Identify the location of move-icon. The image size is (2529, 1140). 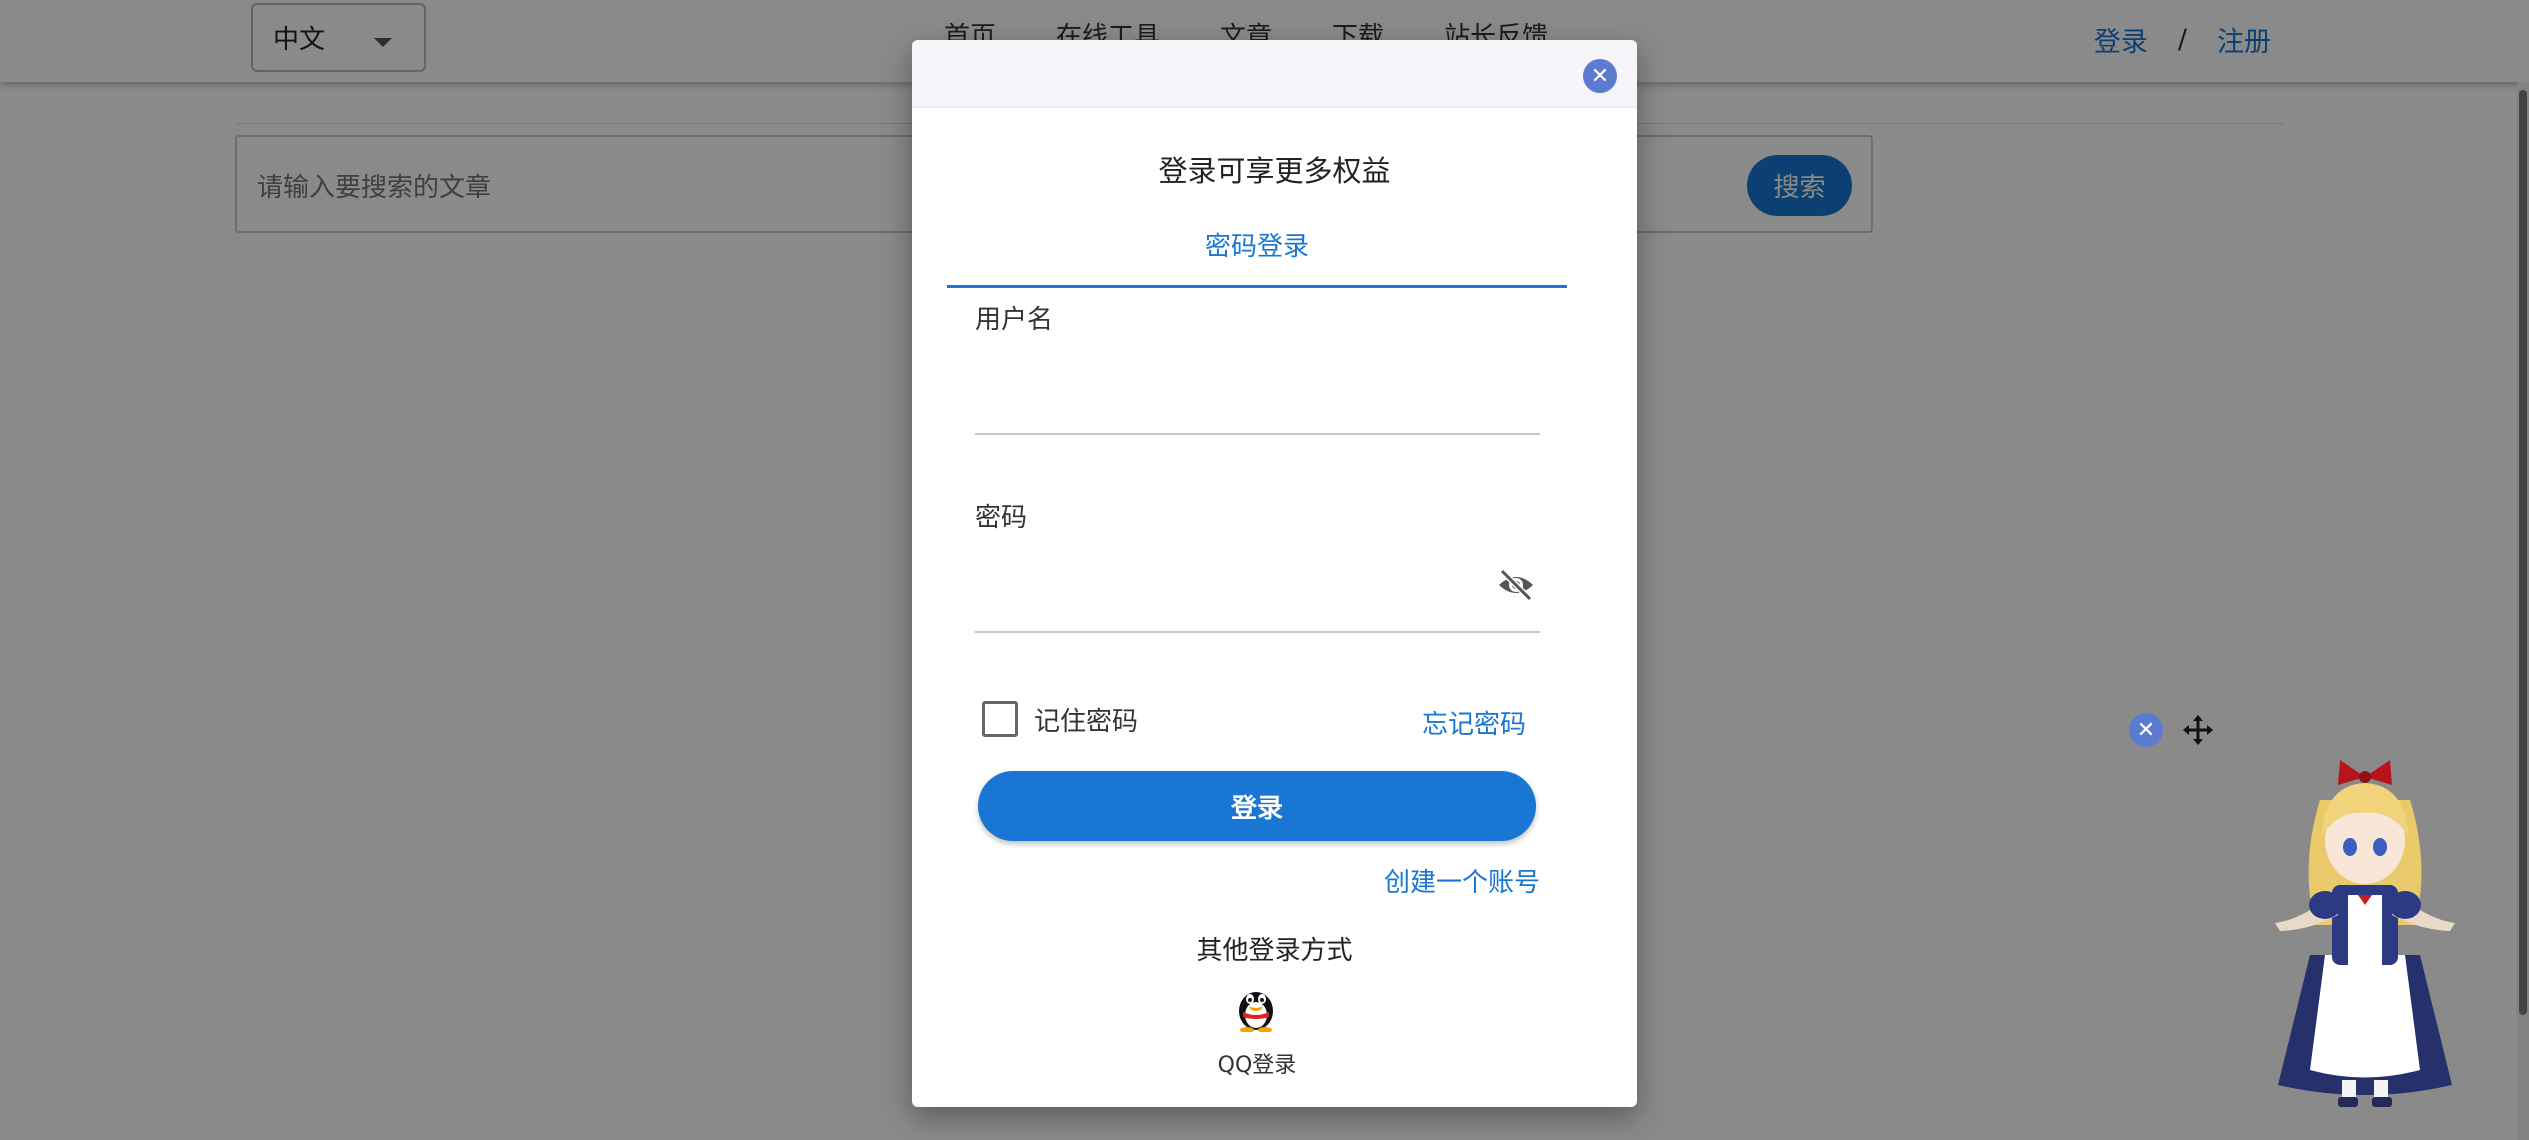
(2198, 730).